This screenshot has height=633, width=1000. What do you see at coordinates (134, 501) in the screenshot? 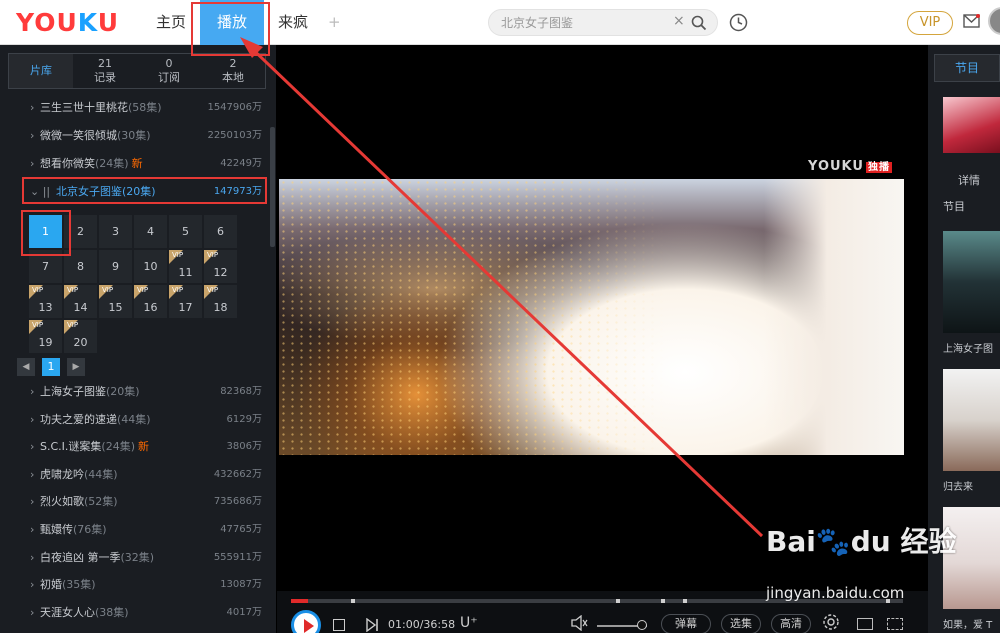
I see `series-row: › 烈火如歌(52集) 735686万` at bounding box center [134, 501].